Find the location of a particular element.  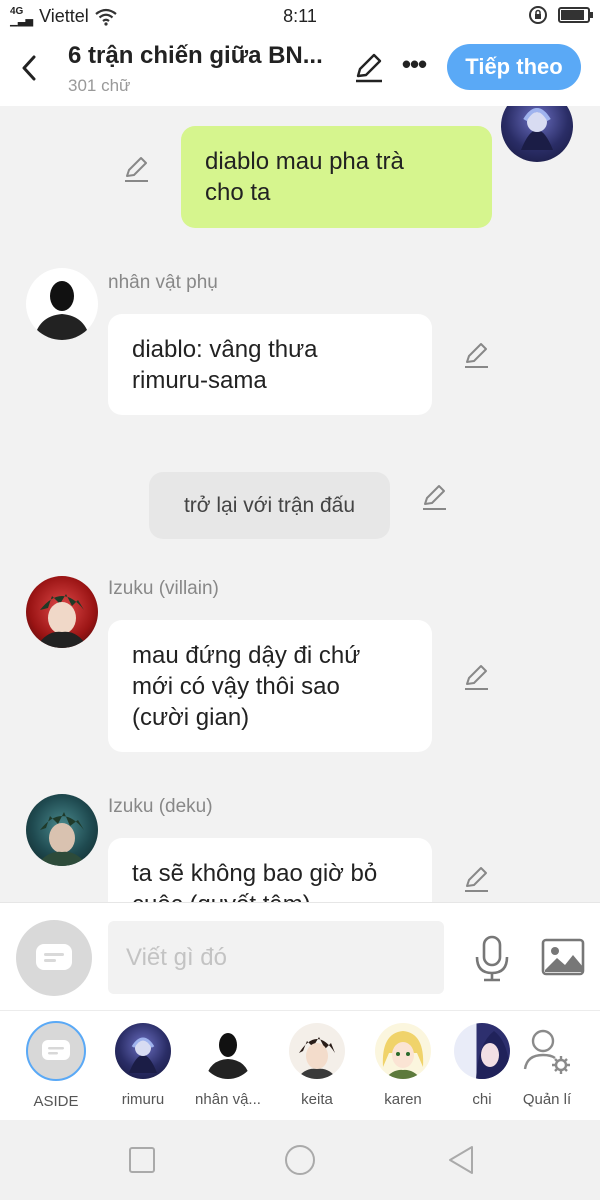

battery-icon is located at coordinates (575, 15).